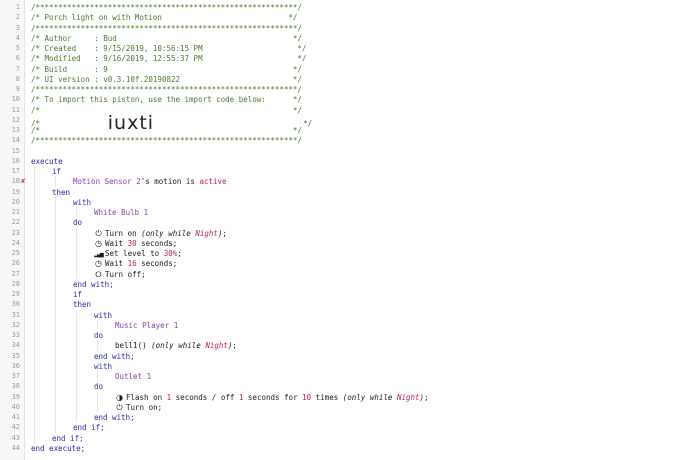 This screenshot has width=690, height=460. Describe the element at coordinates (169, 59) in the screenshot. I see `code-token: /* Modified : 9/16/2019, 12:55:37 PM */` at that location.